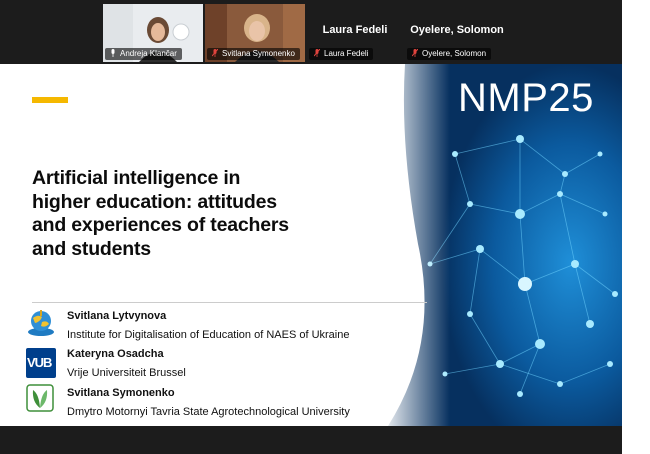 This screenshot has width=650, height=454. Describe the element at coordinates (148, 53) in the screenshot. I see `participant-name-1: Andreja Klančar` at that location.